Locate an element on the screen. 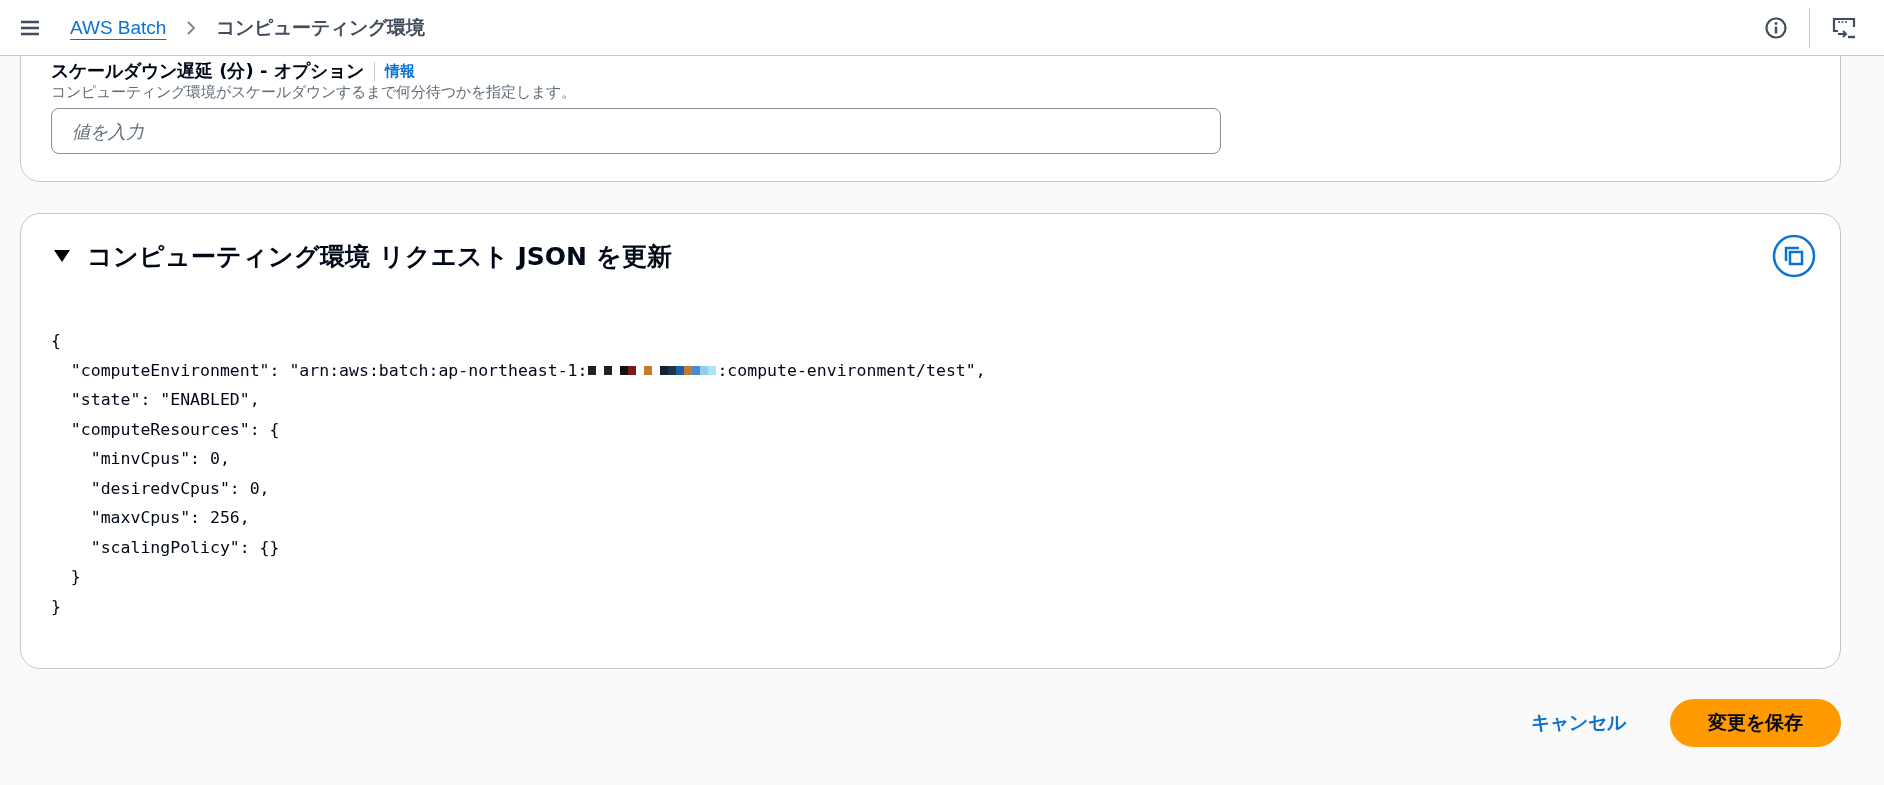  code-line: "computeResources": { is located at coordinates (174, 429).